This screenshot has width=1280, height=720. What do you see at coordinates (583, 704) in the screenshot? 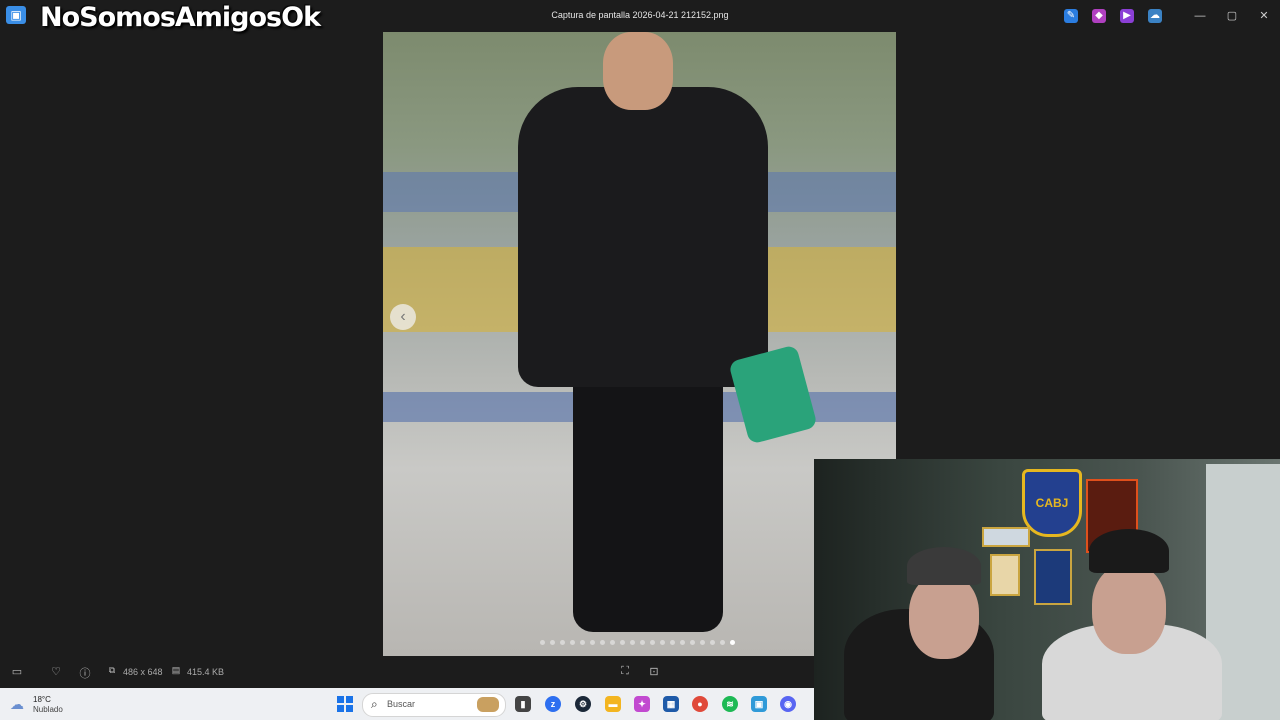
I see `steam-icon: ⚙` at bounding box center [583, 704].